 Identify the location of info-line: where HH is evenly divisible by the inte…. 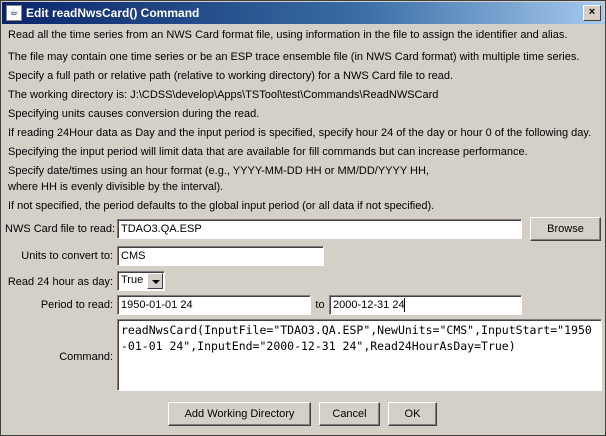
(116, 187).